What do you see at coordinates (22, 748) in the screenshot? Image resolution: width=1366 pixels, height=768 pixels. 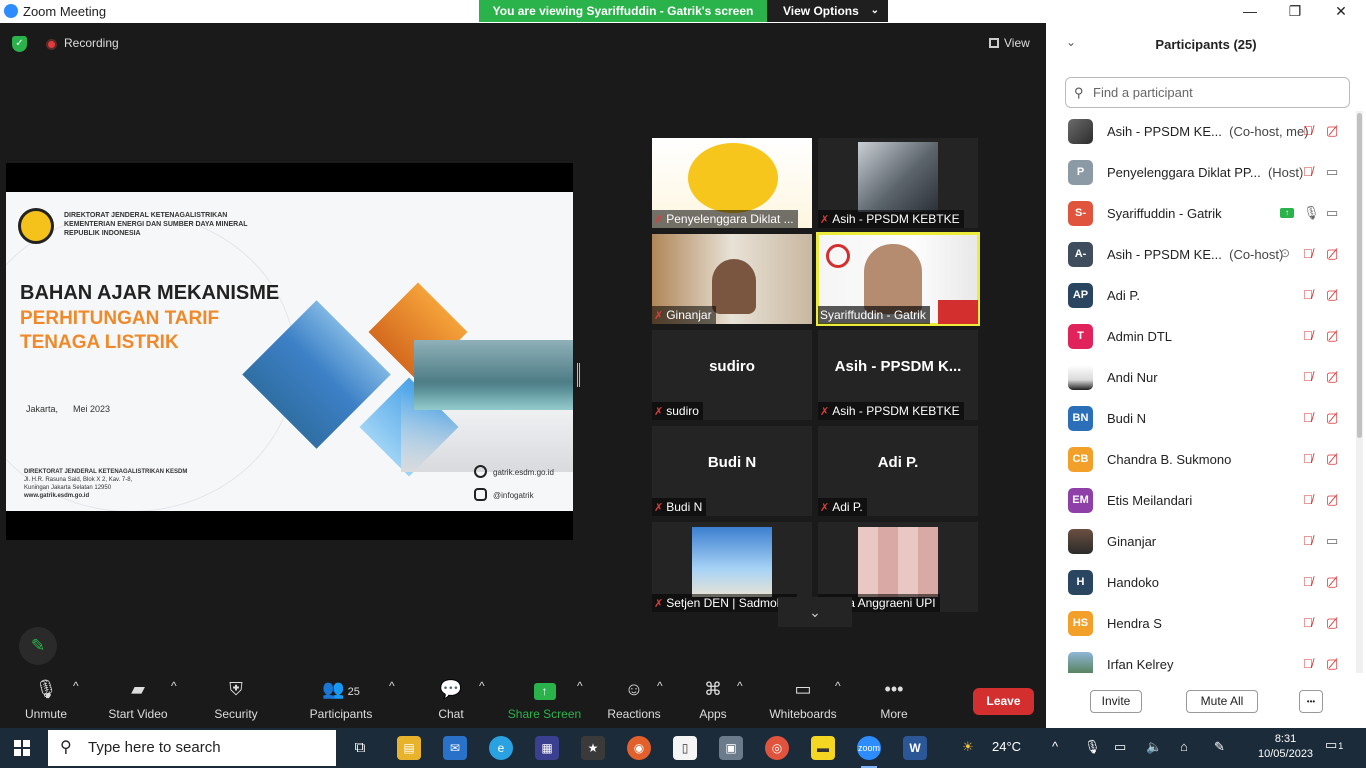 I see `windows-start-icon` at bounding box center [22, 748].